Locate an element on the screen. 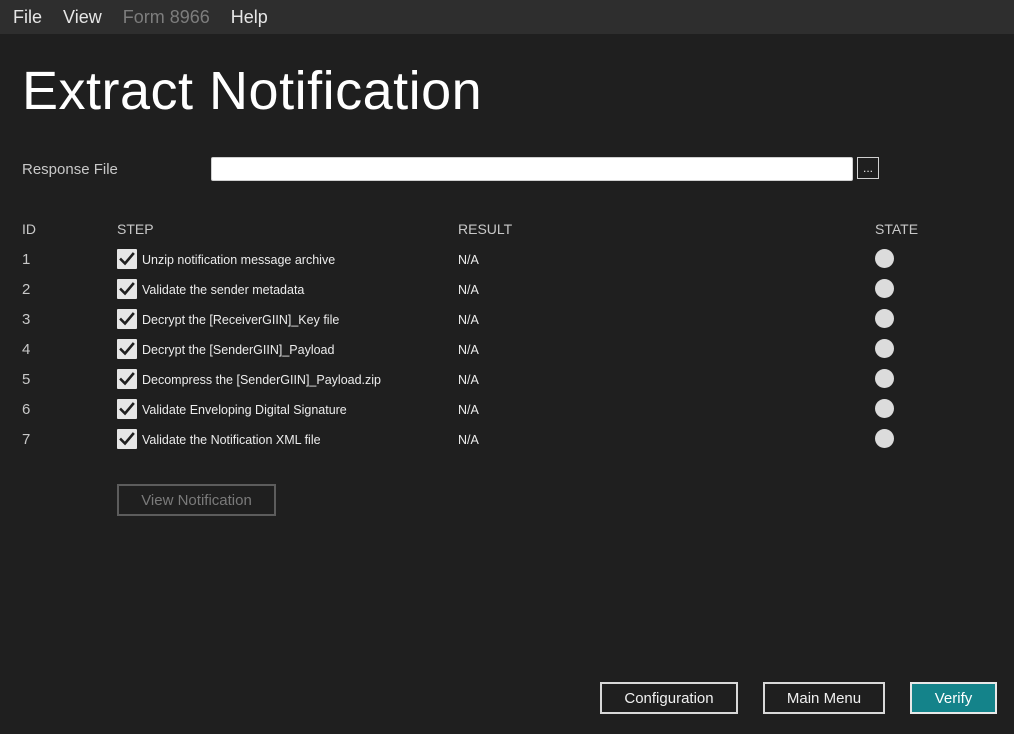 This screenshot has height=734, width=1014. header-result: RESULT is located at coordinates (485, 229).